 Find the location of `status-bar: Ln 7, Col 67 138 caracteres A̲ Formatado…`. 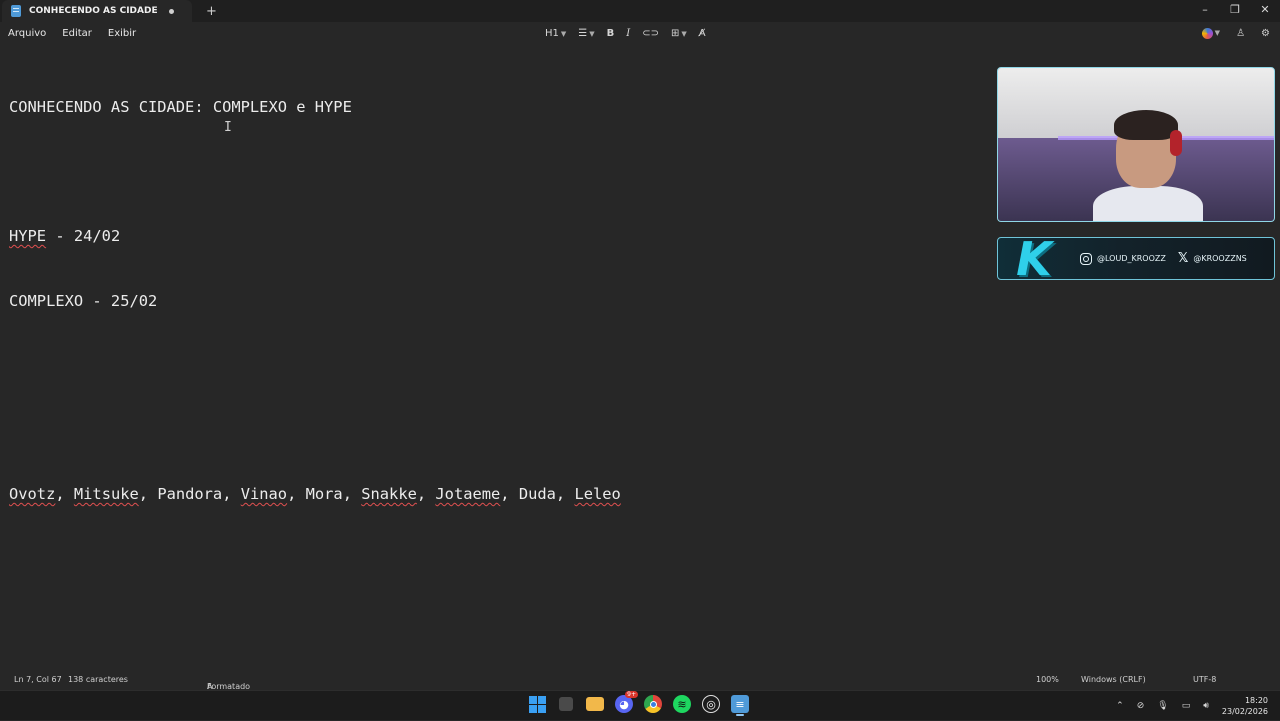

status-bar: Ln 7, Col 67 138 caracteres A̲ Formatado… is located at coordinates (640, 679).